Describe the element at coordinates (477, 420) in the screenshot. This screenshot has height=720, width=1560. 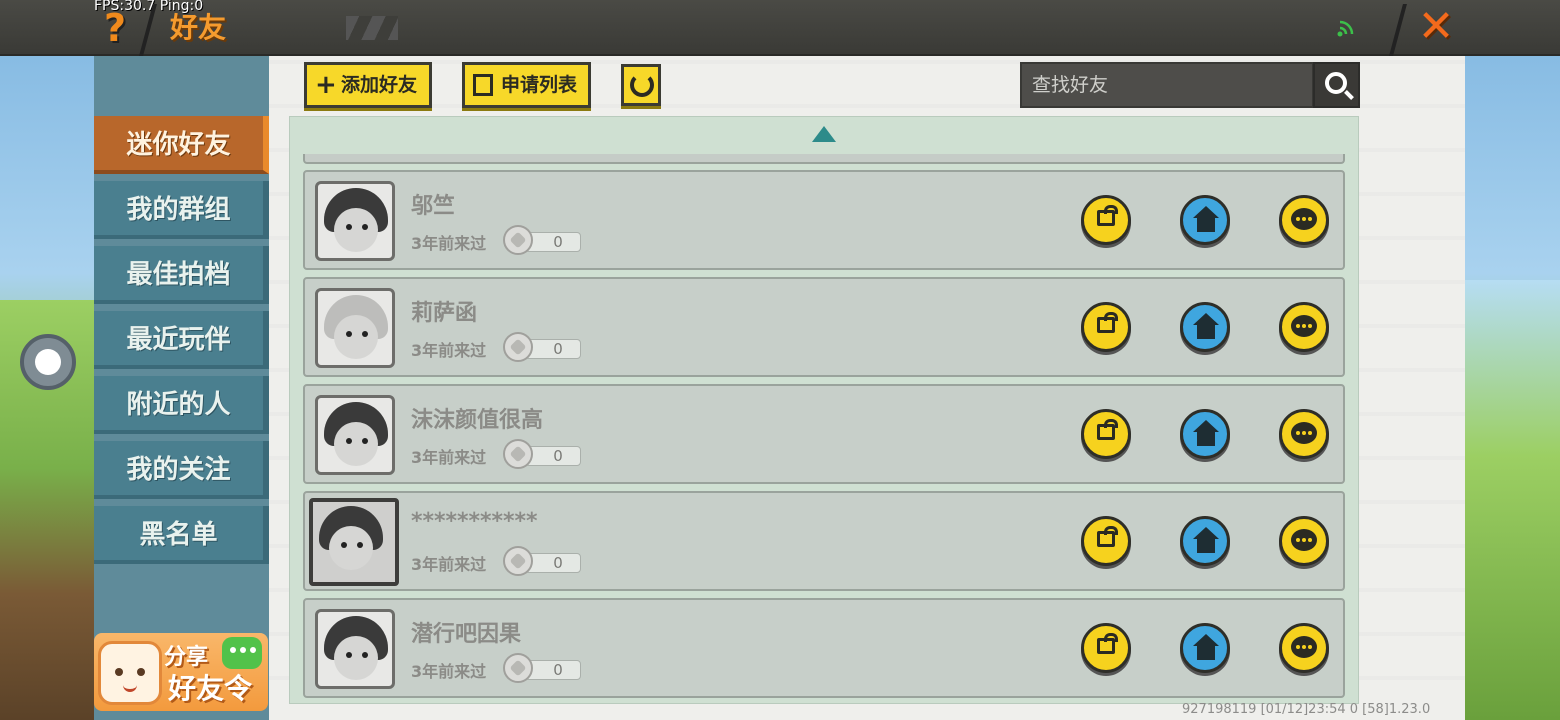
I see `friend-name: 沫沫颜值很高` at that location.